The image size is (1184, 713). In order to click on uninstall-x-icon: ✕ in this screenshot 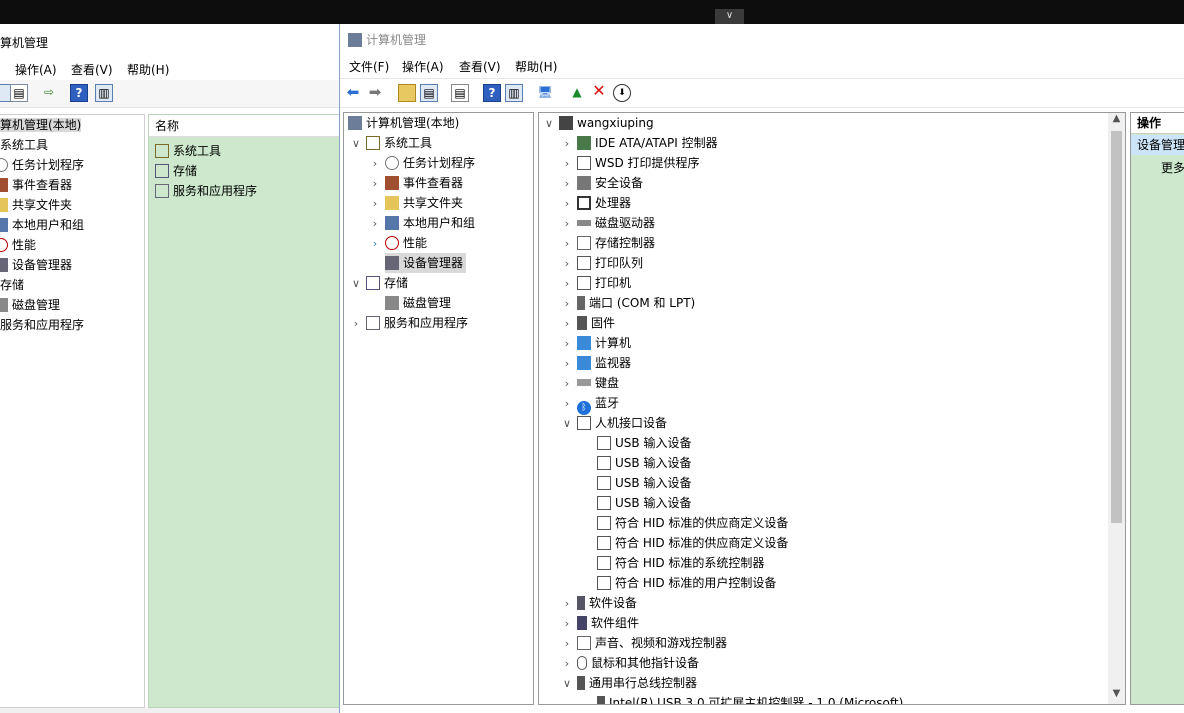, I will do `click(599, 92)`.